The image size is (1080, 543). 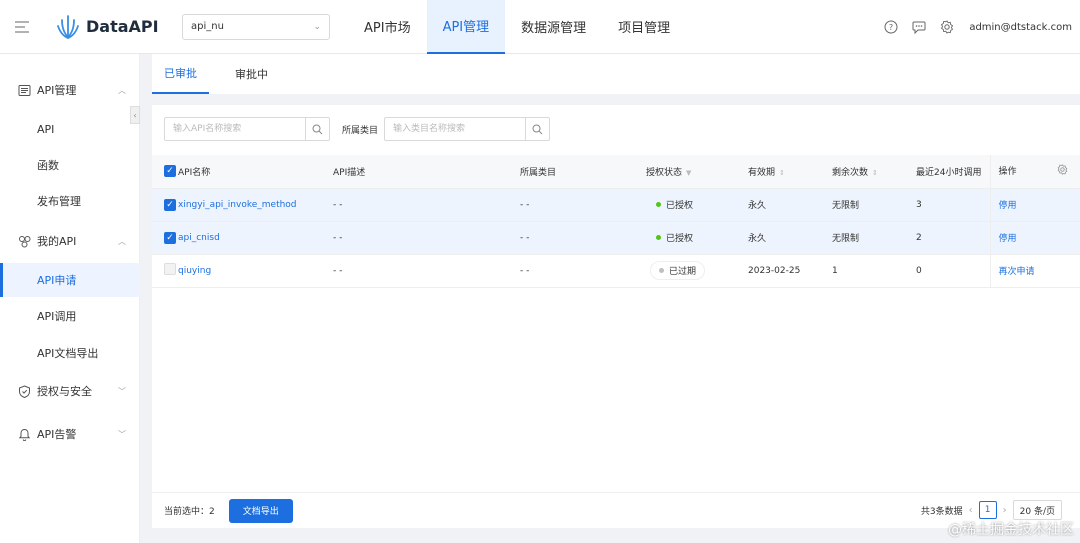 I want to click on col-header-category: 所属类目, so click(x=583, y=172).